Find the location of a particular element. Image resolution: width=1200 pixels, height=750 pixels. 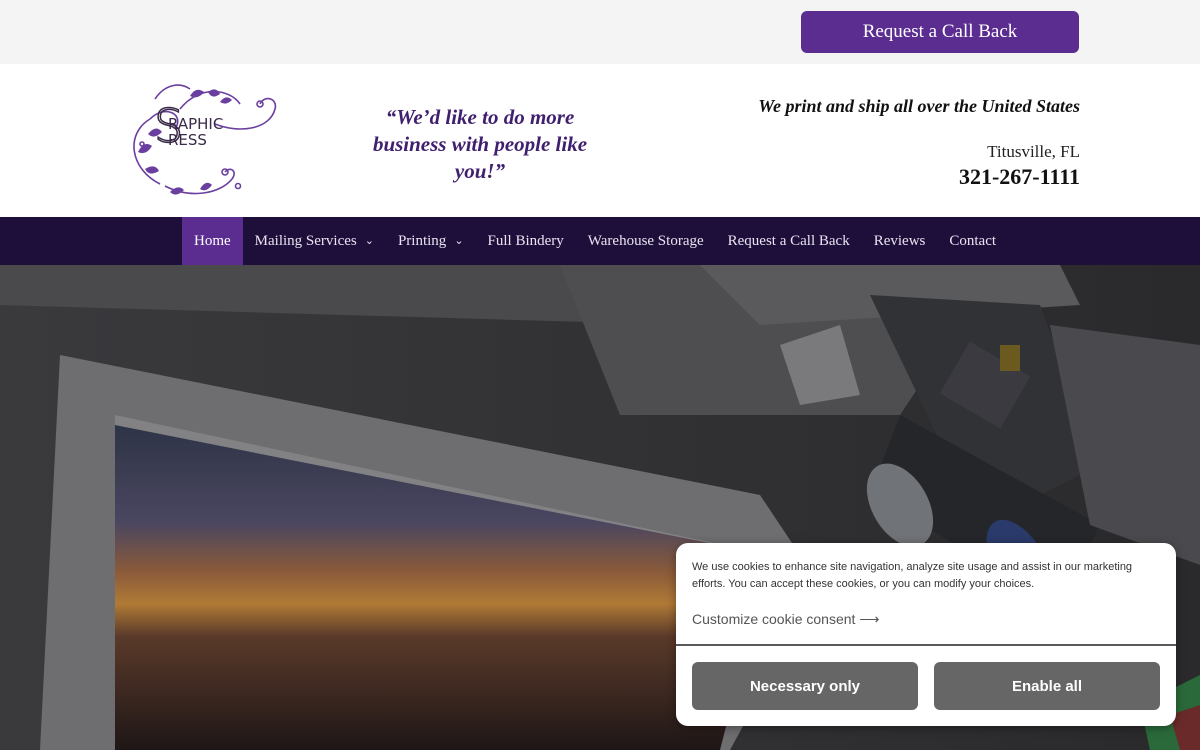

nav-label: Reviews is located at coordinates (899, 240).